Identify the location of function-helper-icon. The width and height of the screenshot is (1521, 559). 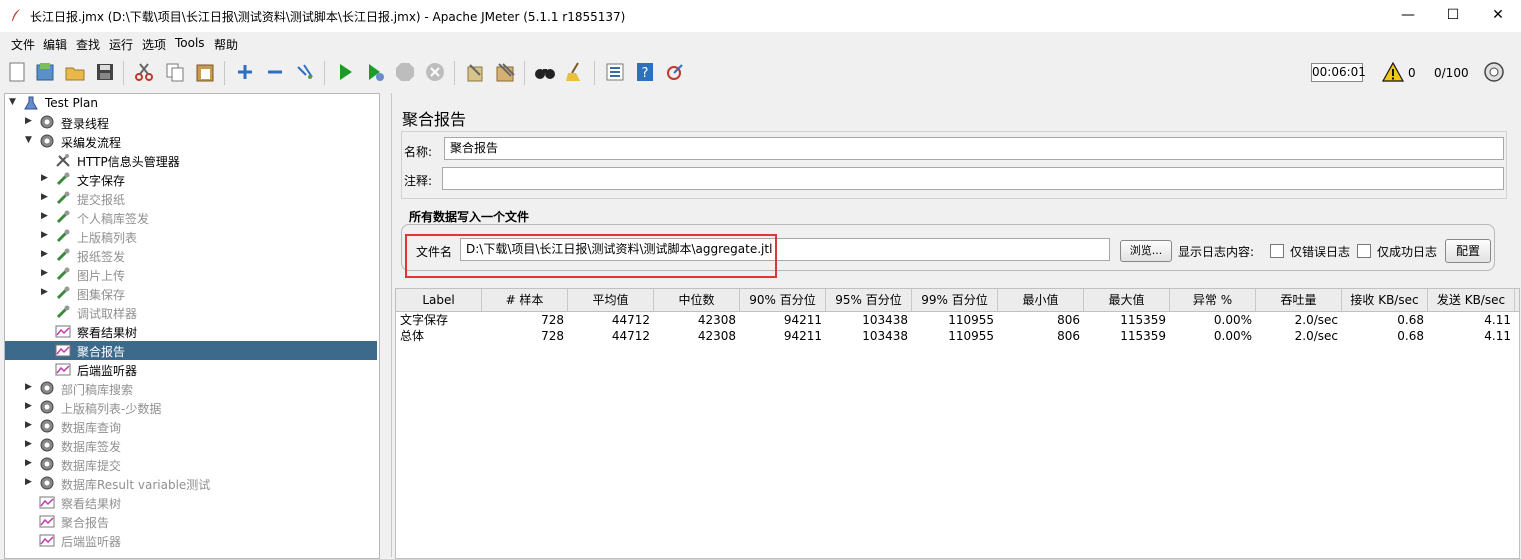
(615, 72).